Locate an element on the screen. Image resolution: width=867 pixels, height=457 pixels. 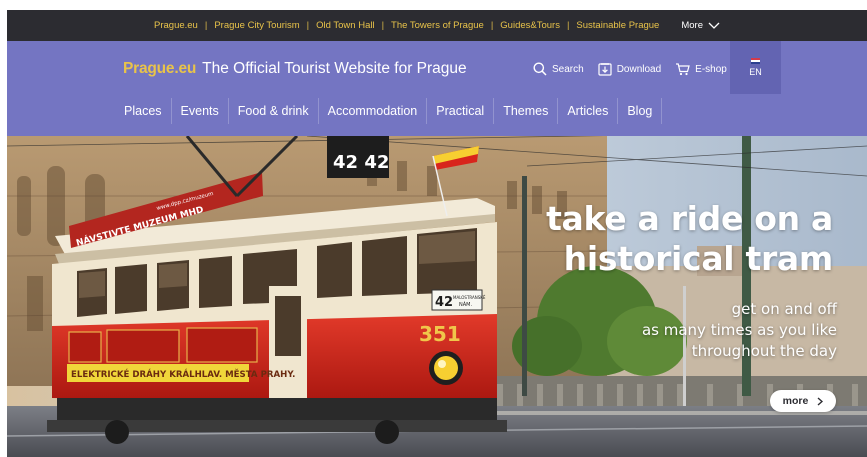
download-icon is located at coordinates (605, 69).